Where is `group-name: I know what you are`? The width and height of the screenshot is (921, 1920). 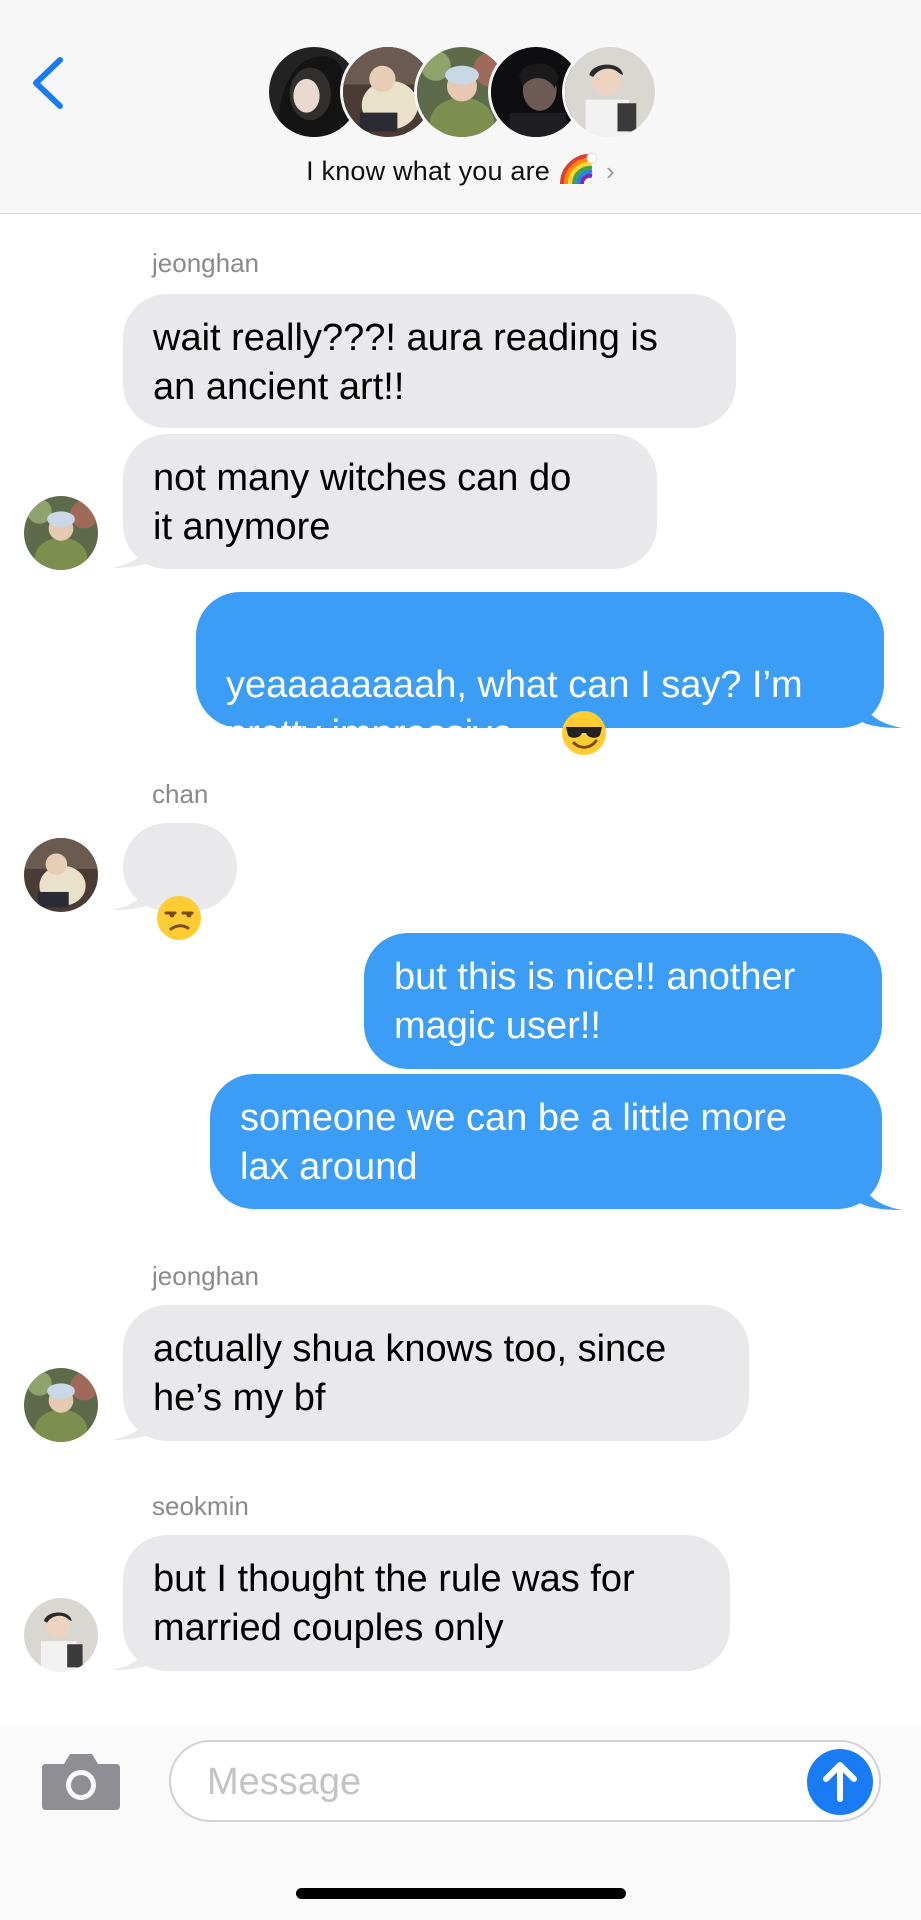 group-name: I know what you are is located at coordinates (428, 171).